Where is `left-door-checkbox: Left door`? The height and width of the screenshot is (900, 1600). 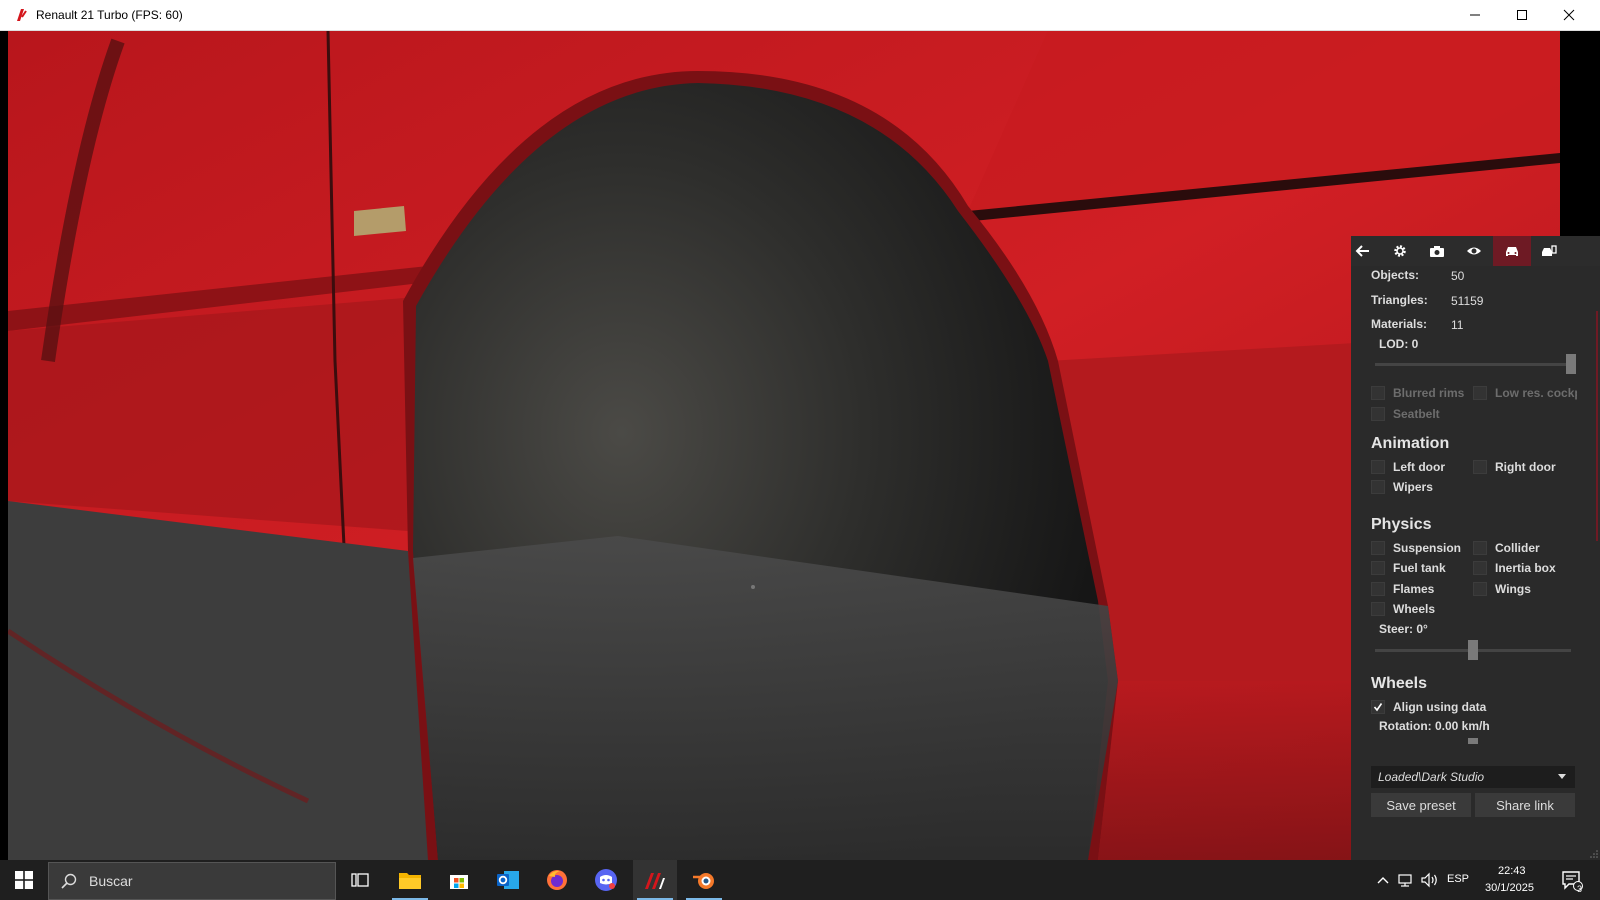 left-door-checkbox: Left door is located at coordinates (1408, 467).